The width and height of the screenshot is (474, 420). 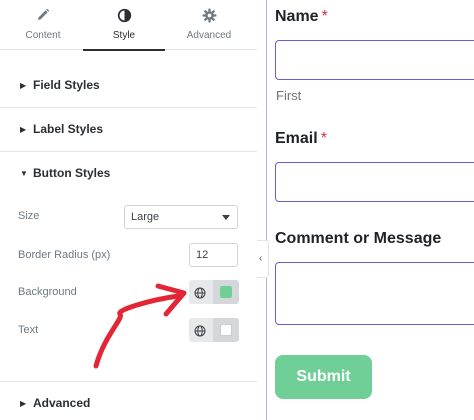 What do you see at coordinates (209, 35) in the screenshot?
I see `tab-advanced-label: Advanced` at bounding box center [209, 35].